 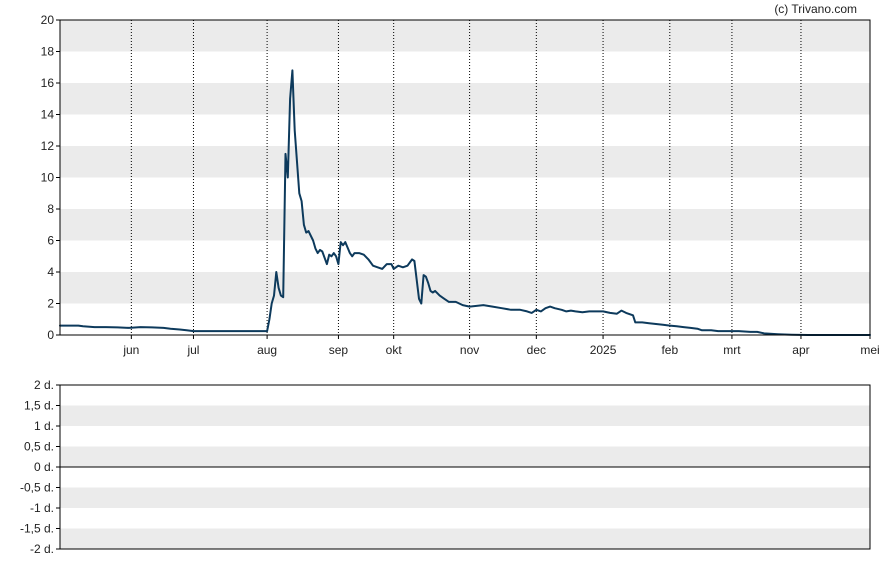 I want to click on price-chart-y-axis: 0 2 4 6 8 10 12 14 16 18 20, so click(x=50, y=177).